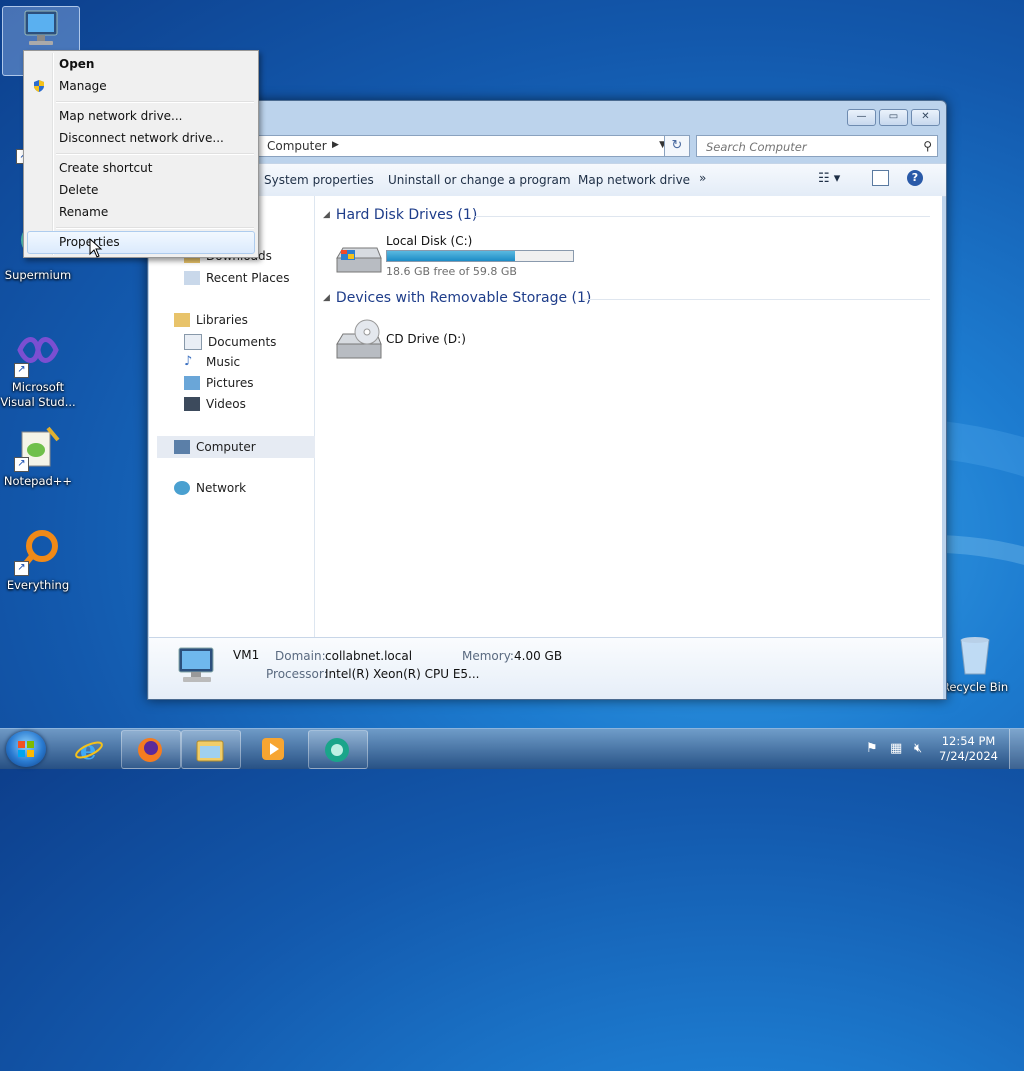  I want to click on nav-item-documents: Documents, so click(230, 342).